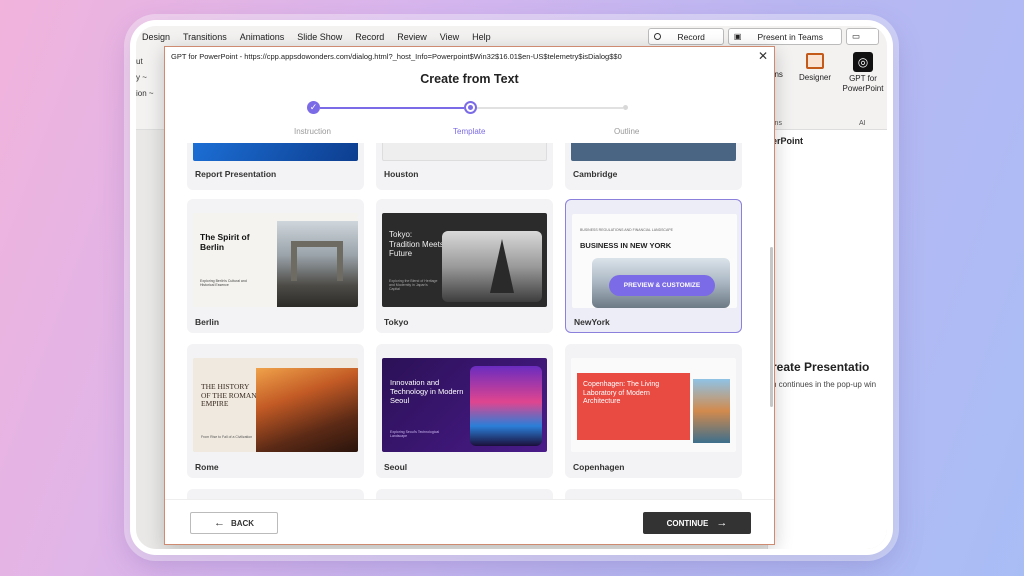  What do you see at coordinates (449, 37) in the screenshot?
I see `menu-view: View` at bounding box center [449, 37].